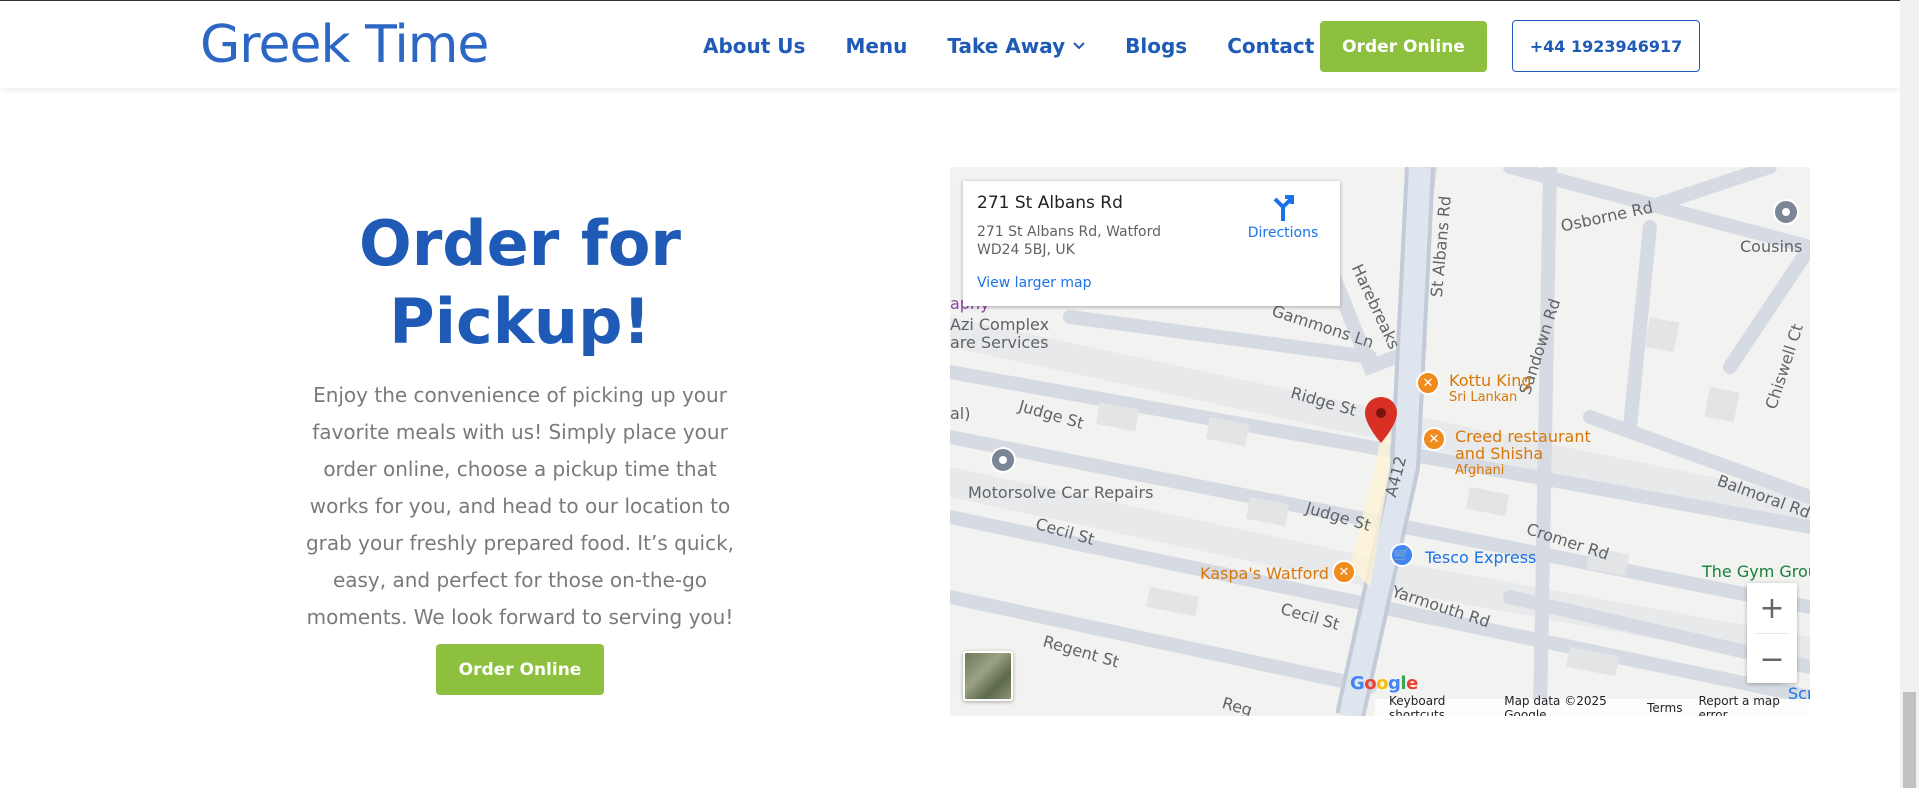 This screenshot has width=1919, height=788. I want to click on zoom-controls: + −, so click(1772, 633).